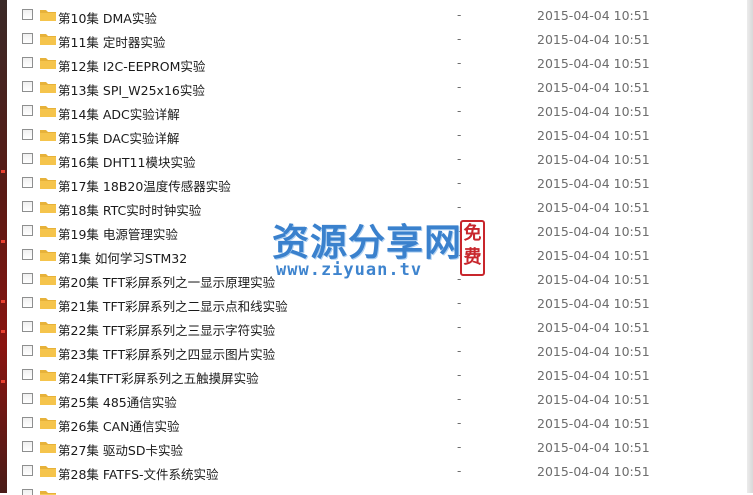 The image size is (753, 495). I want to click on file-name: 第25集 485通信实验, so click(117, 401).